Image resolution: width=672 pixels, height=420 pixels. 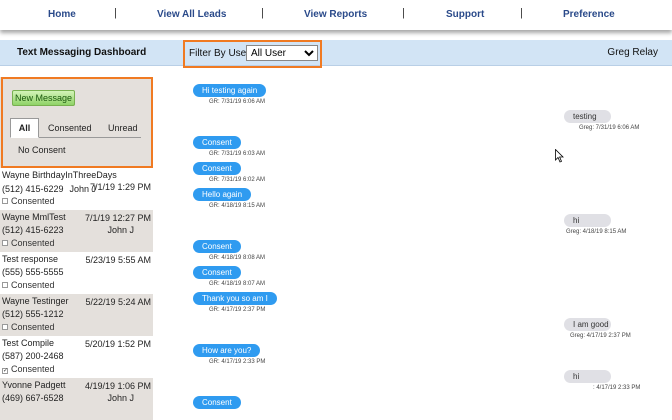 What do you see at coordinates (237, 310) in the screenshot?
I see `message-meta: GR: 4/17/19 2:37 PM` at bounding box center [237, 310].